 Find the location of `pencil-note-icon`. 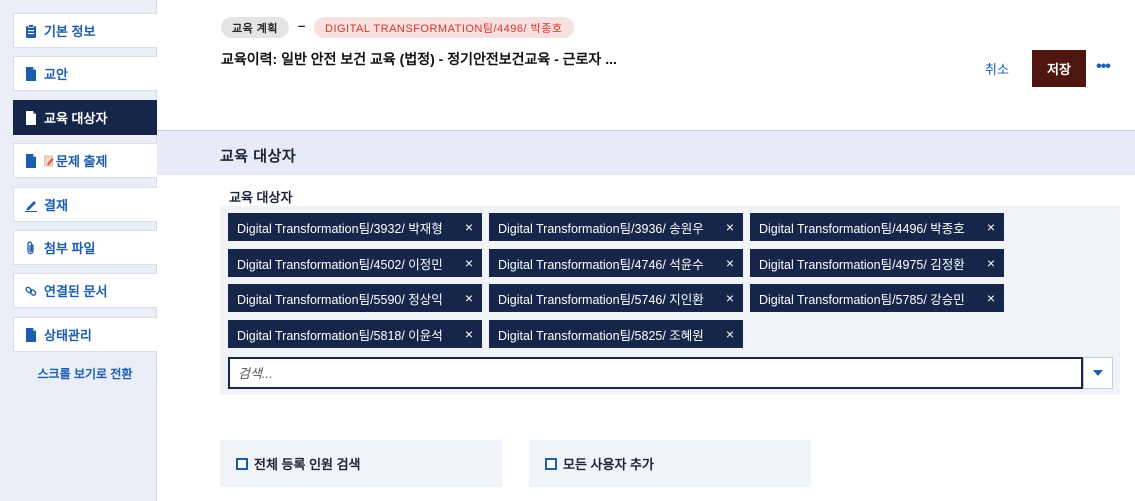

pencil-note-icon is located at coordinates (49, 161).